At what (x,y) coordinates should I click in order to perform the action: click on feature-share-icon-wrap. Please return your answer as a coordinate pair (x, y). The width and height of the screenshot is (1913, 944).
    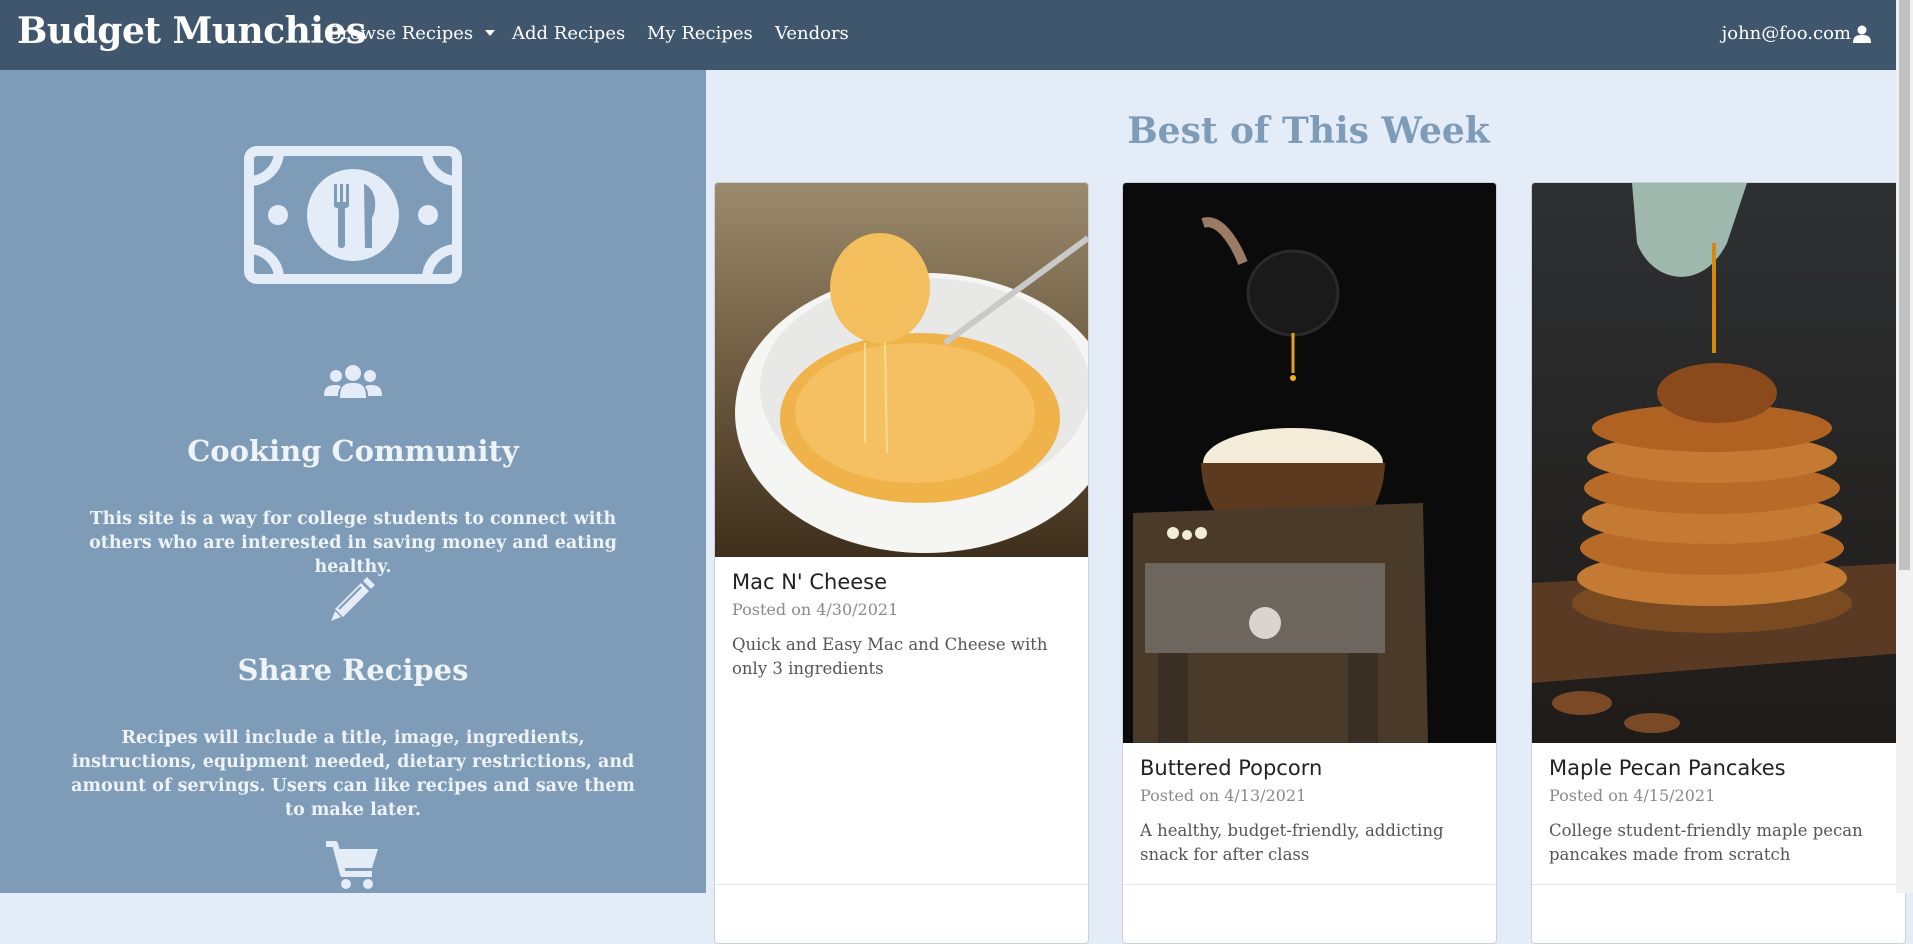
    Looking at the image, I should click on (353, 599).